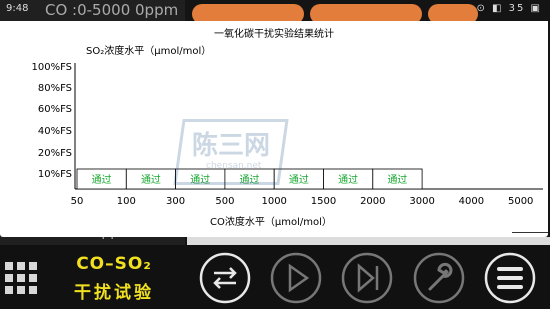 The image size is (550, 309). Describe the element at coordinates (112, 10) in the screenshot. I see `co-range-label: CO :0-5000 0ppm` at that location.